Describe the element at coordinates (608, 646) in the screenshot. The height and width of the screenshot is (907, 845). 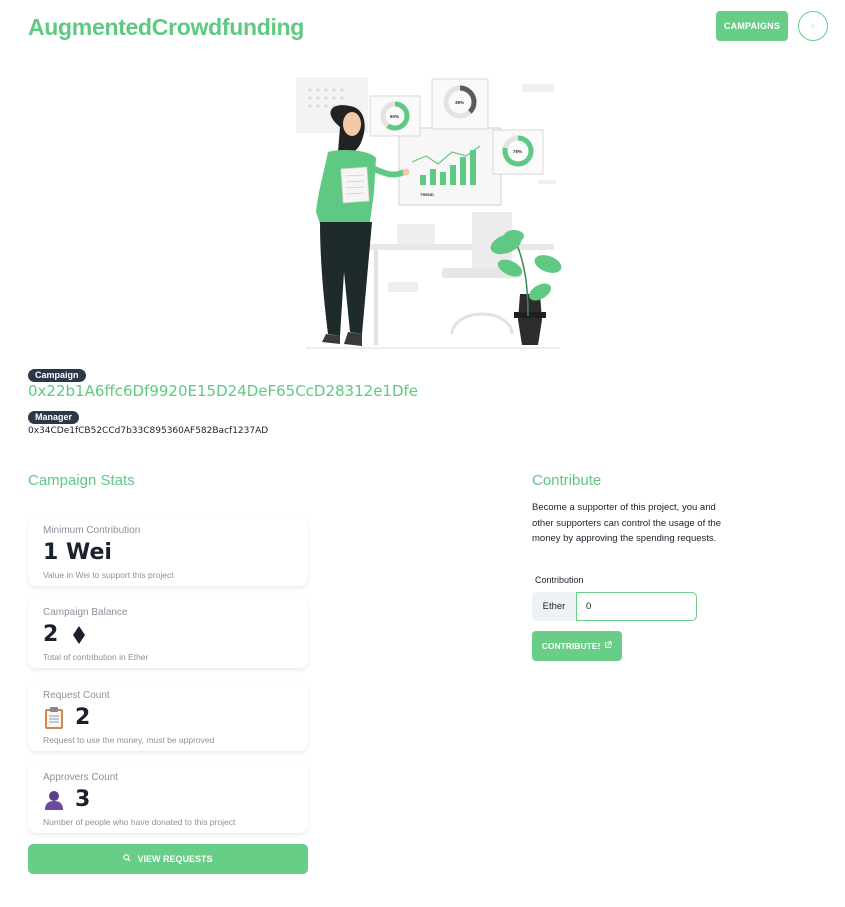
I see `external-link-icon` at that location.